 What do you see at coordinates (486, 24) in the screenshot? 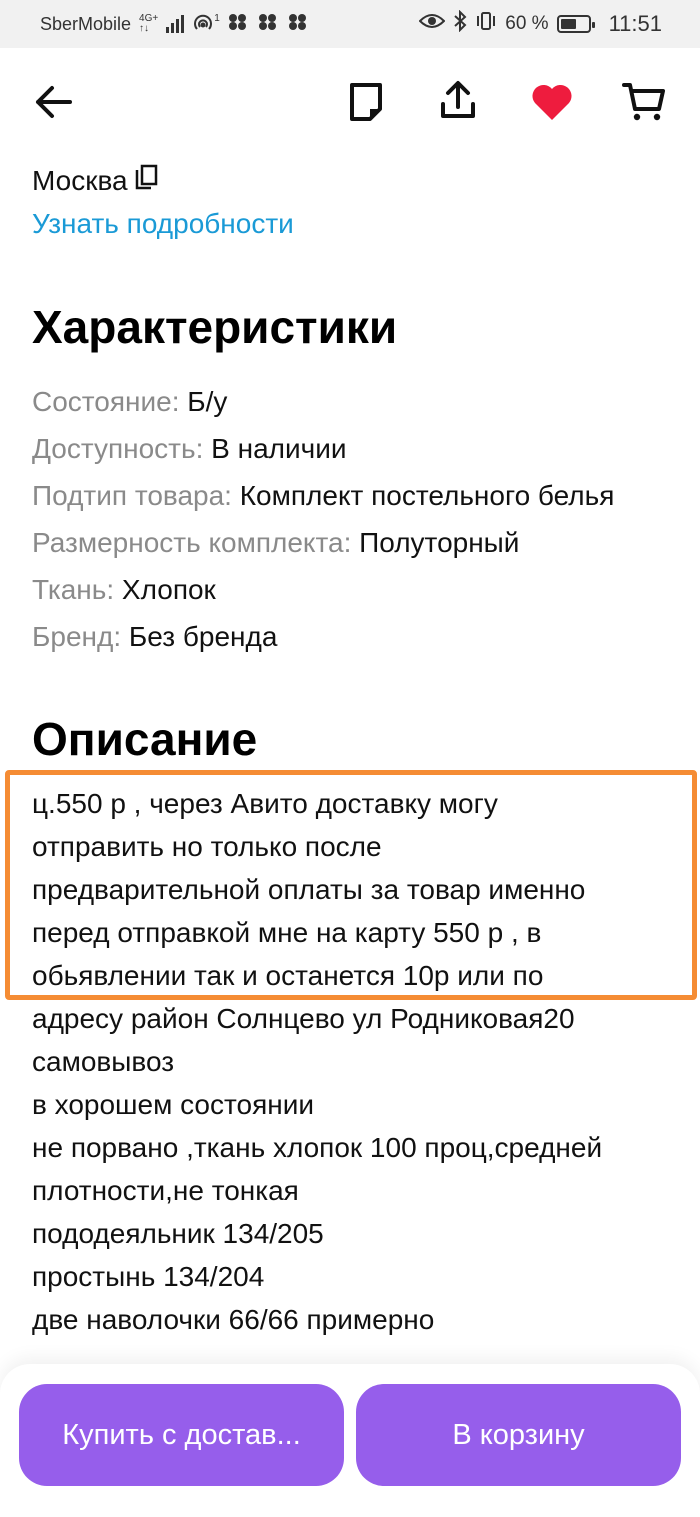
I see `vibrate-icon` at bounding box center [486, 24].